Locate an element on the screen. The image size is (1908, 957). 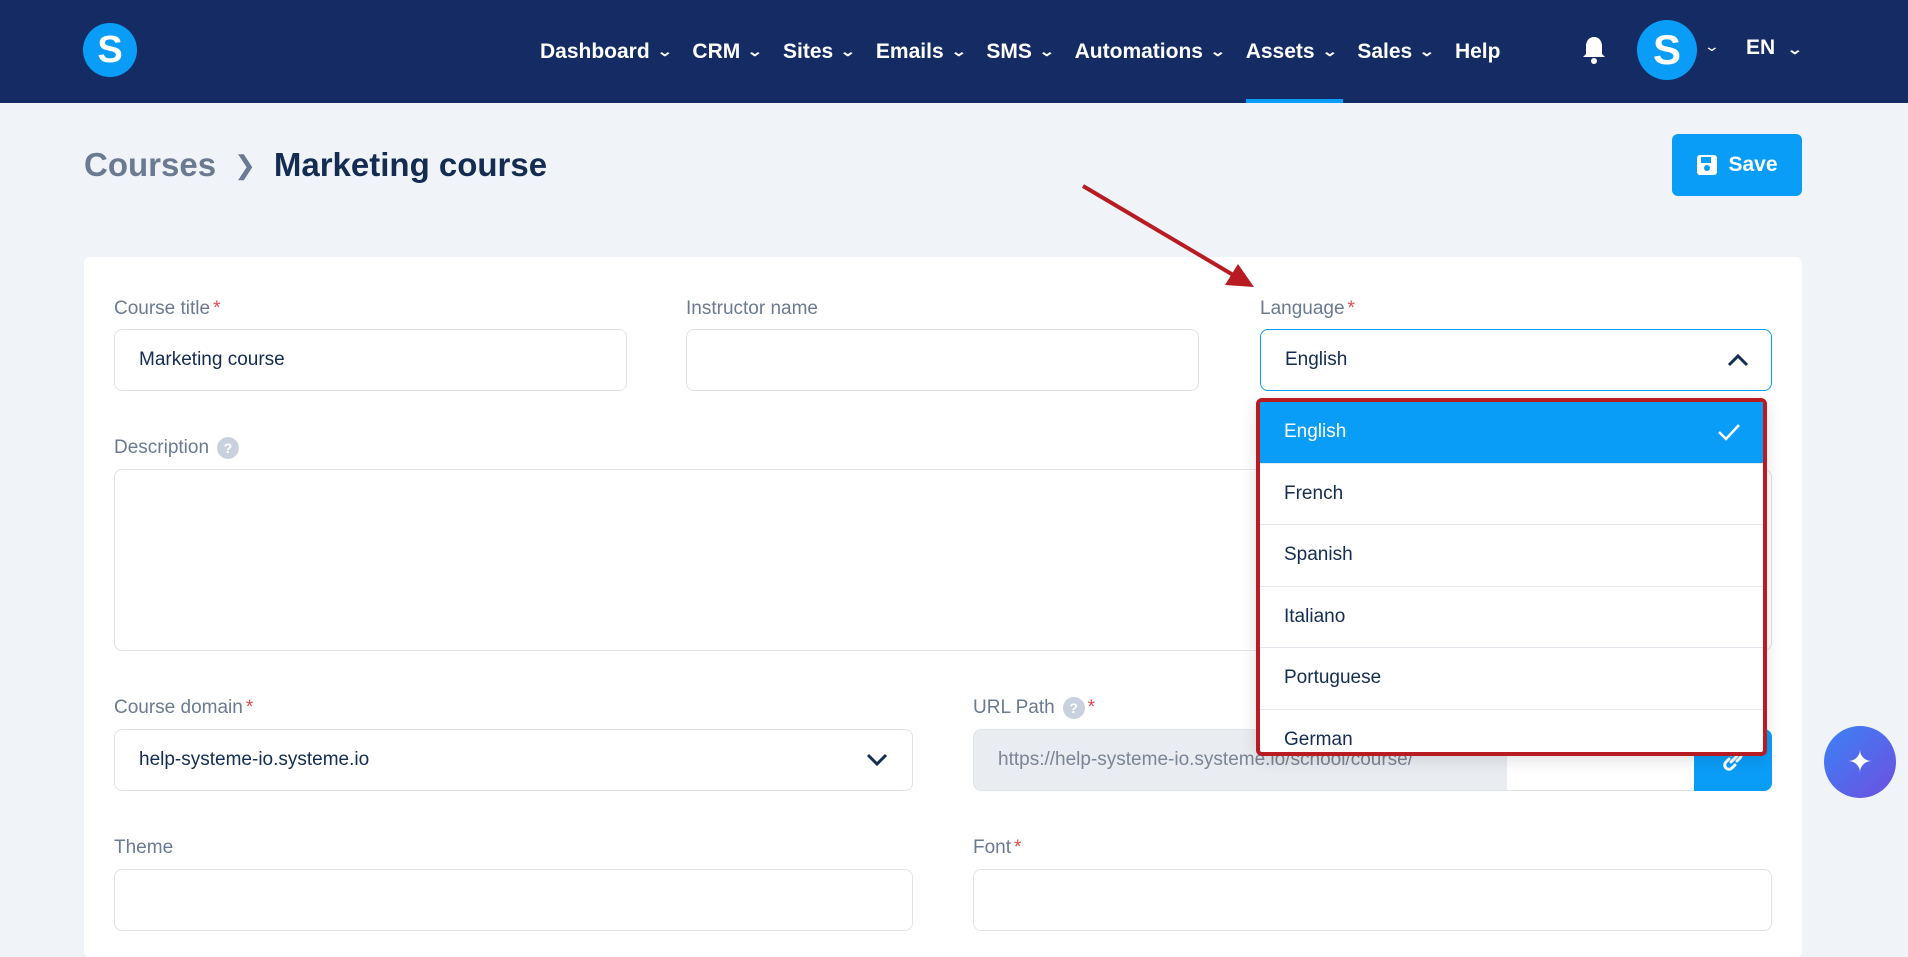
option-label: French is located at coordinates (1314, 493).